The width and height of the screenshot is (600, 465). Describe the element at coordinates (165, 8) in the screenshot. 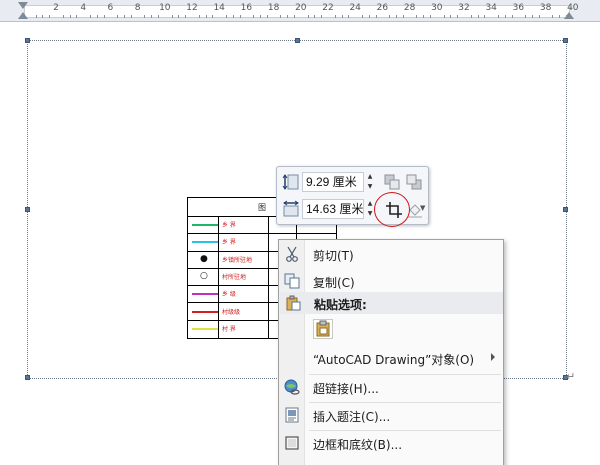

I see `ruler-label: 10` at that location.